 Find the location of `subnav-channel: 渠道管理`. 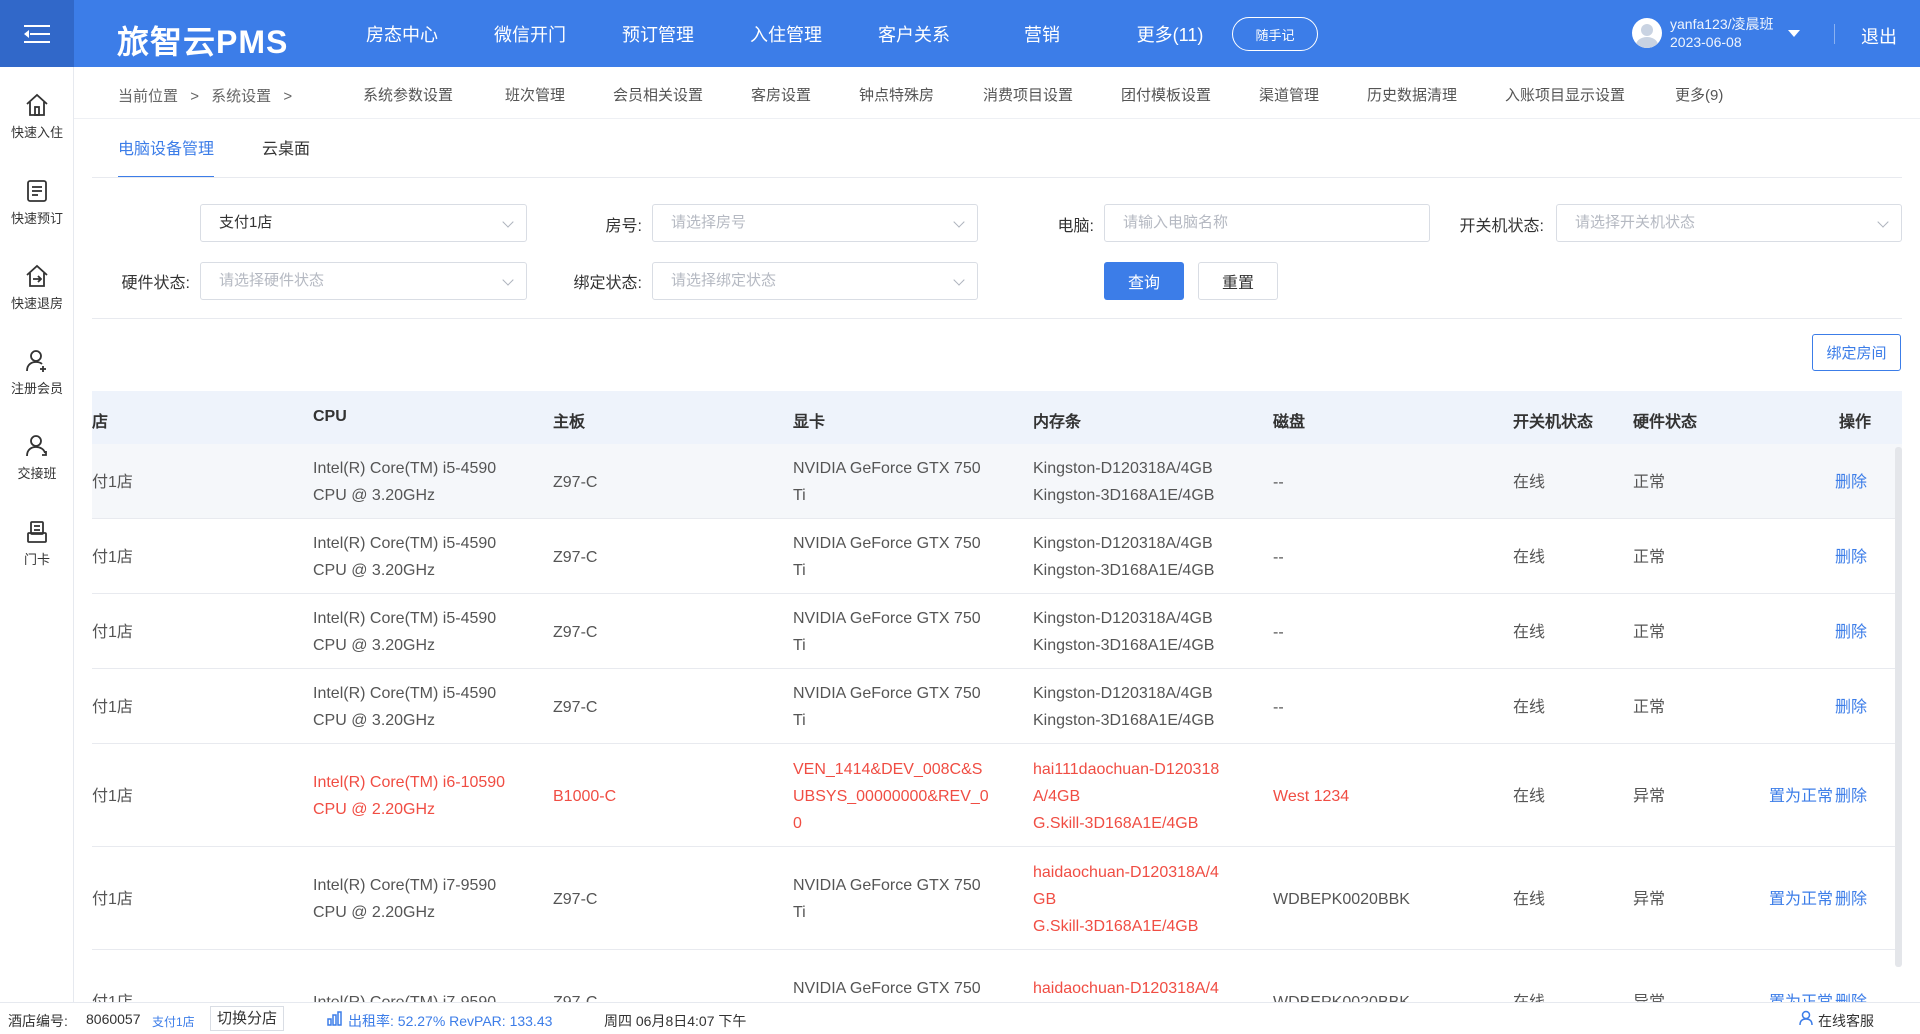

subnav-channel: 渠道管理 is located at coordinates (1313, 94).